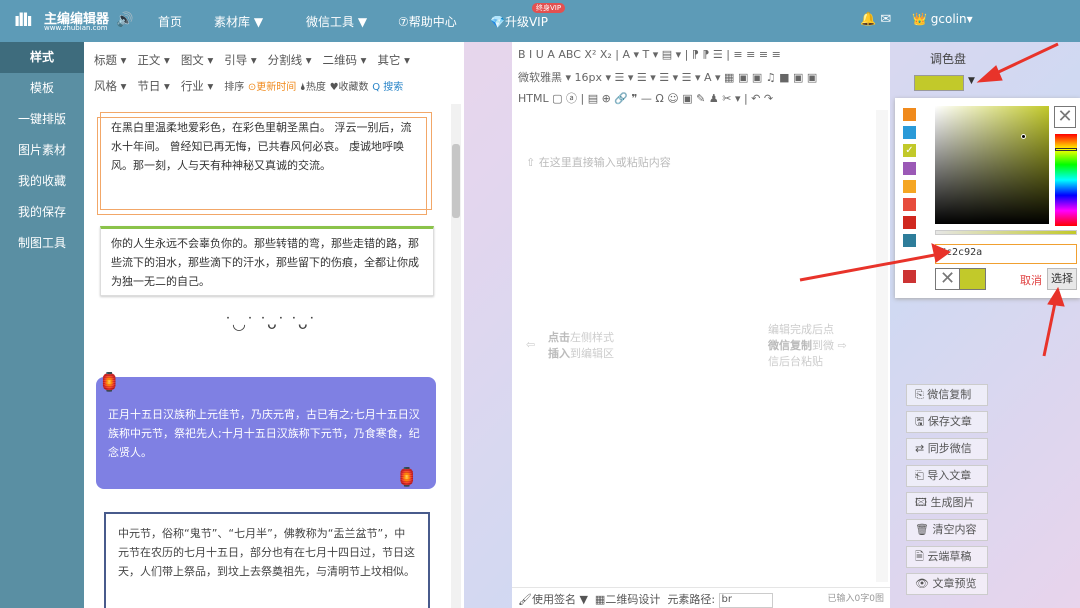 The height and width of the screenshot is (608, 1080). I want to click on palette-current-color, so click(939, 83).